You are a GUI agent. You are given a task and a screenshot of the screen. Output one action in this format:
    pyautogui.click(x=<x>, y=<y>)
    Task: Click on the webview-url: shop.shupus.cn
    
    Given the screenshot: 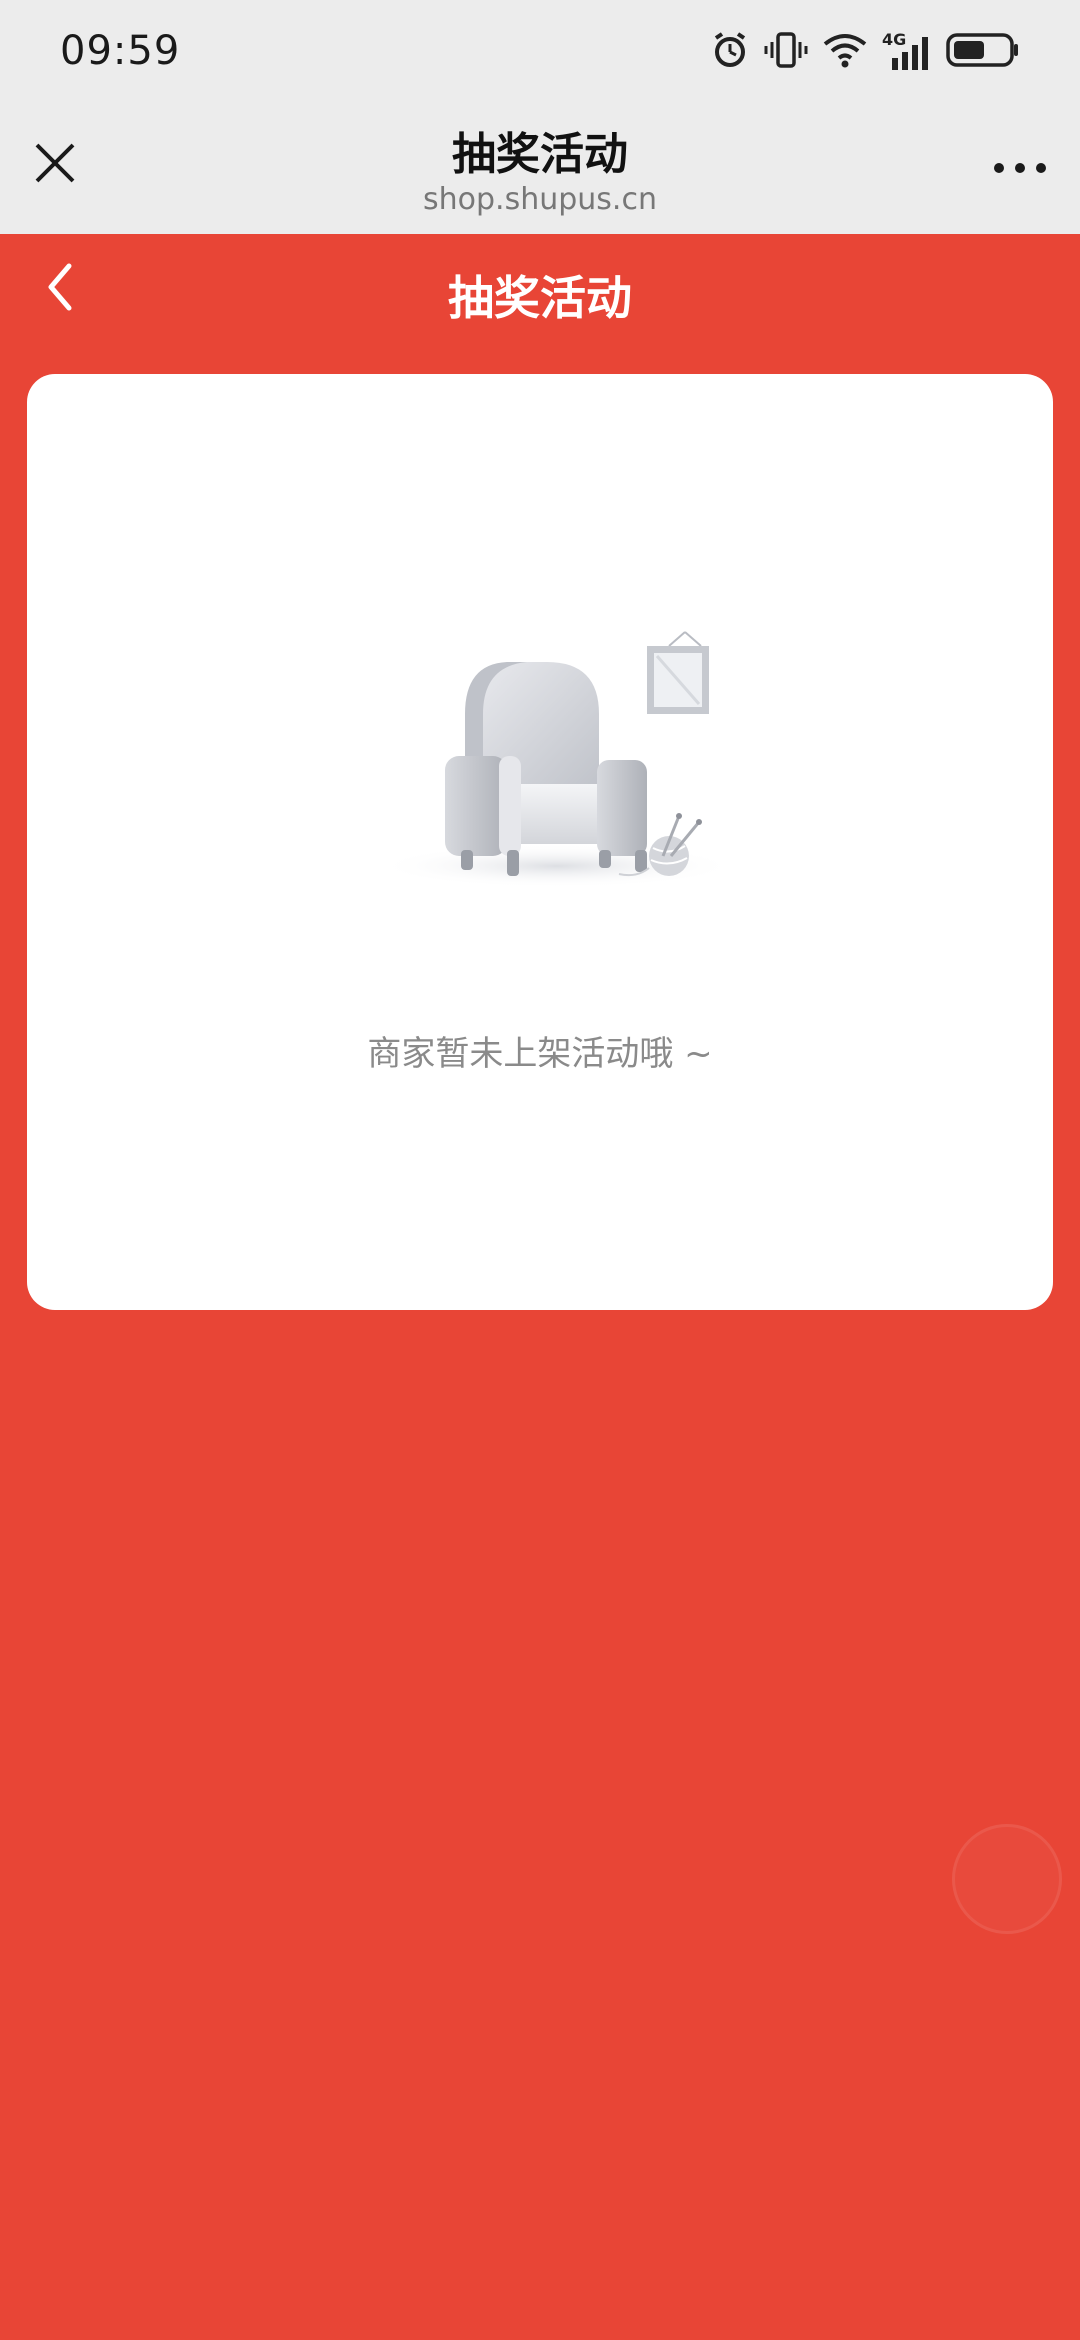 What is the action you would take?
    pyautogui.click(x=540, y=199)
    